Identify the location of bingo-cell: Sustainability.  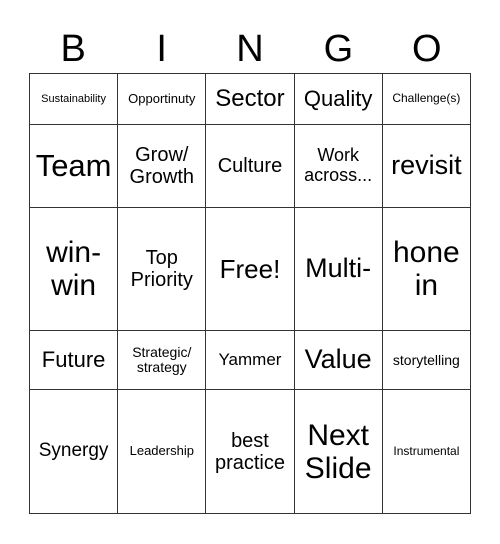
(73, 99).